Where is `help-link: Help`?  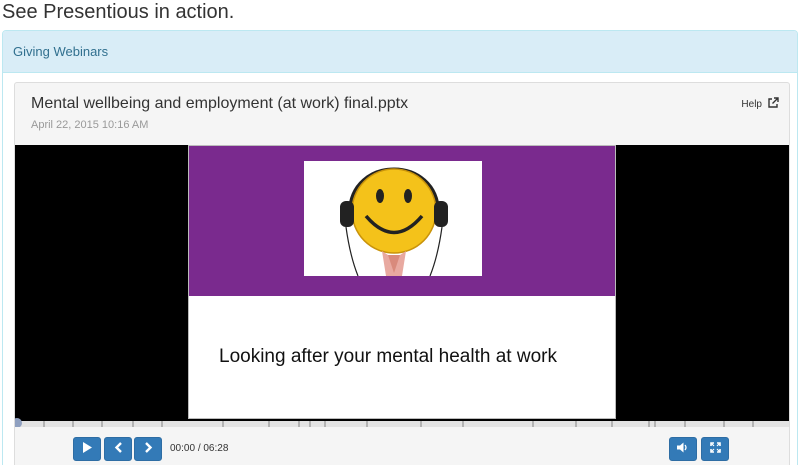 help-link: Help is located at coordinates (760, 104).